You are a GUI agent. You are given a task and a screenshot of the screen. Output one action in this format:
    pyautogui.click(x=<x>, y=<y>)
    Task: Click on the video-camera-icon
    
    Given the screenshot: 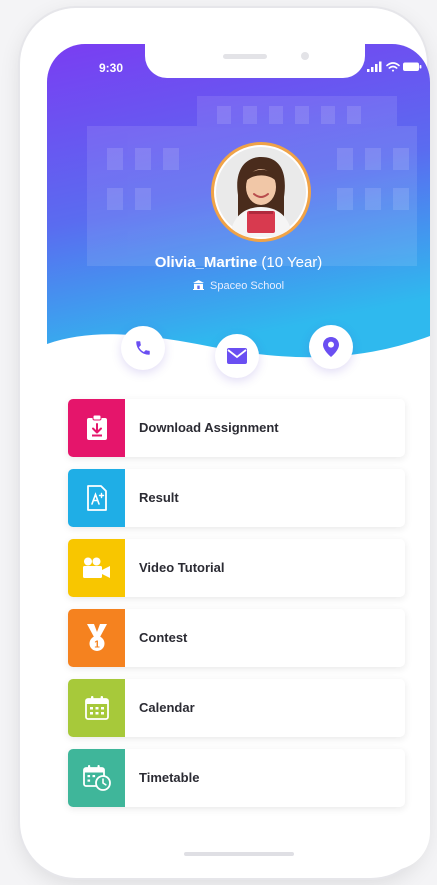 What is the action you would take?
    pyautogui.click(x=96, y=567)
    